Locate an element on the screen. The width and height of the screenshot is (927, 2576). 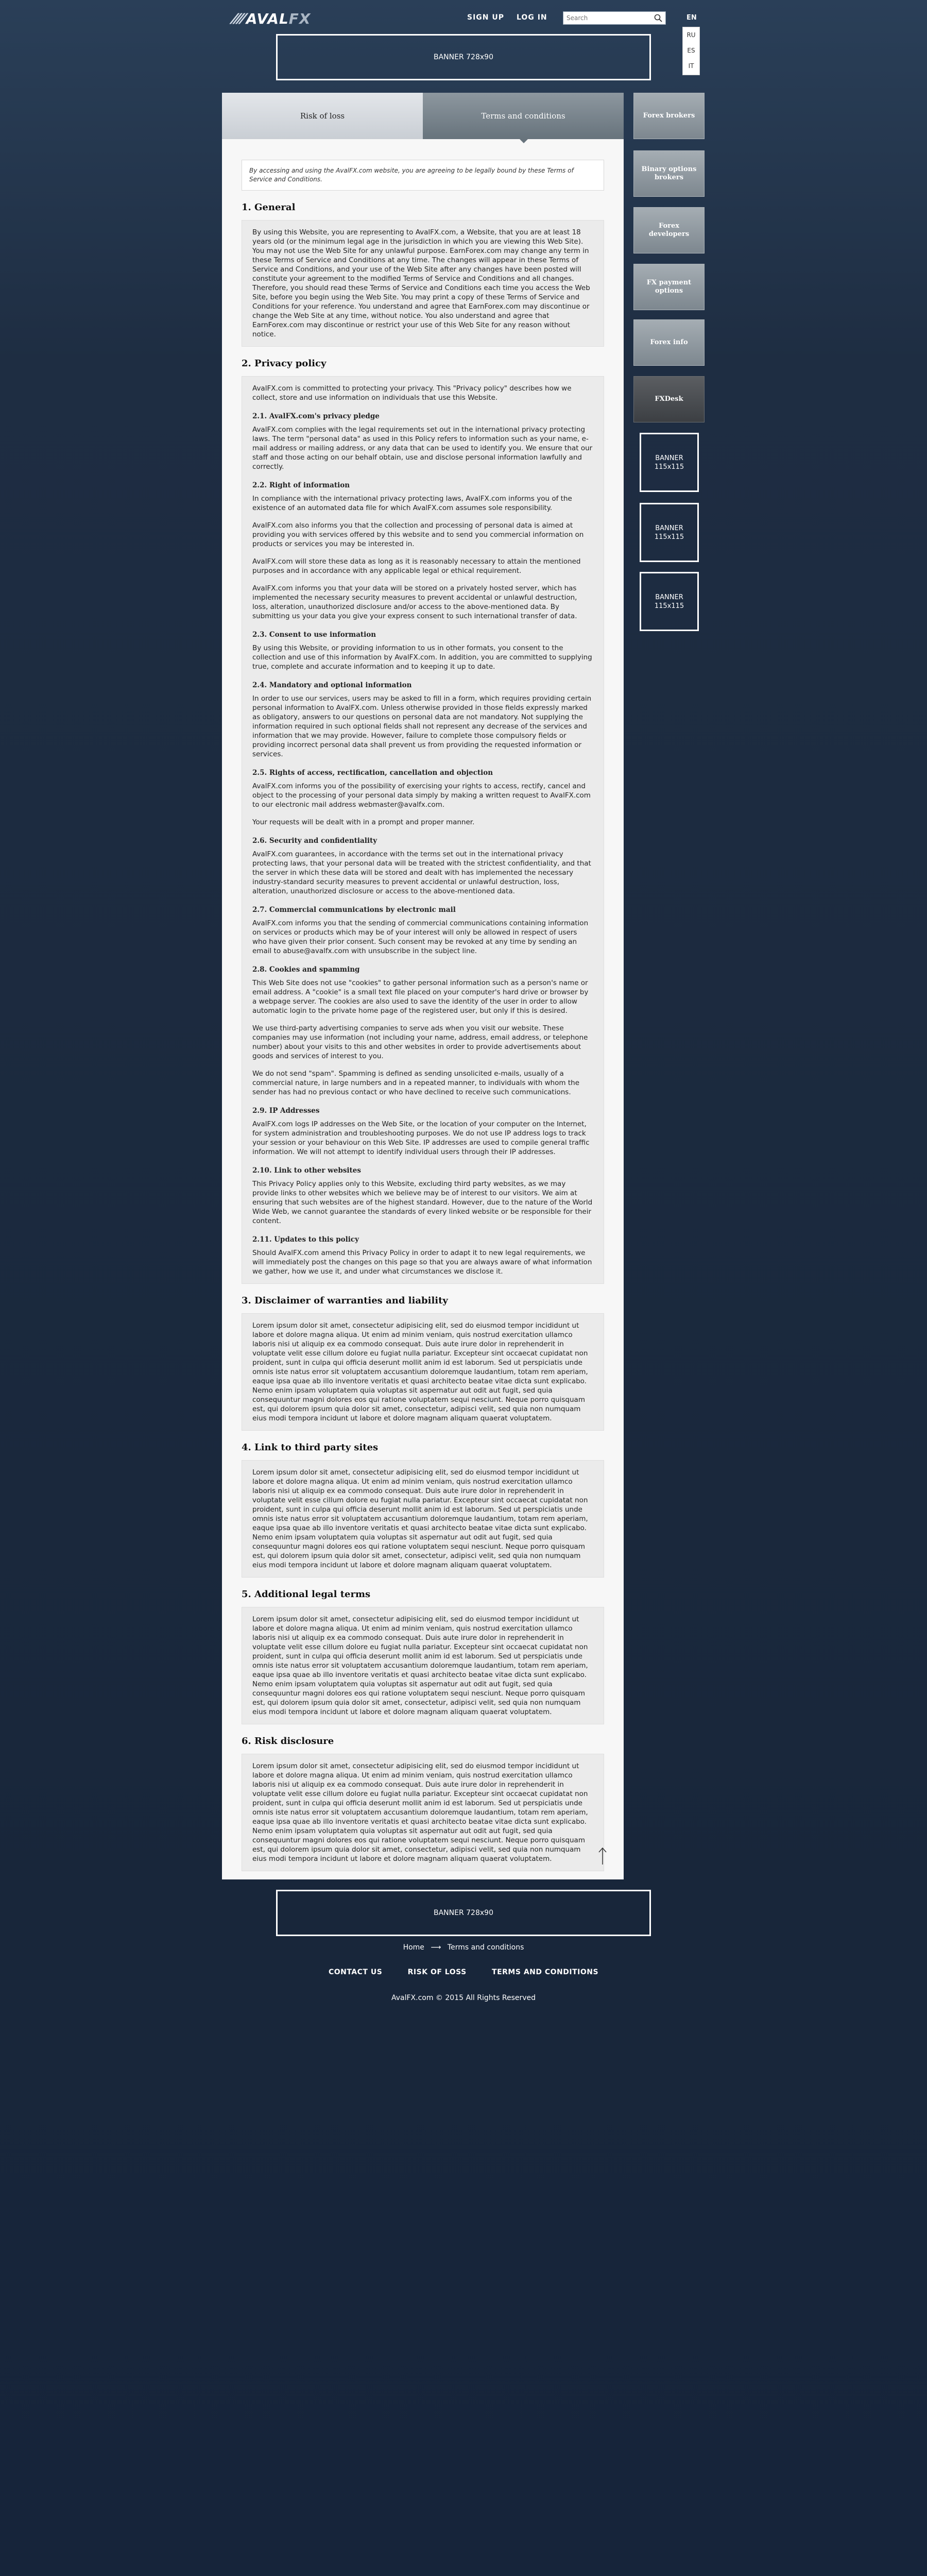
section-title-additional-terms: 5. Additional legal terms is located at coordinates (306, 1594).